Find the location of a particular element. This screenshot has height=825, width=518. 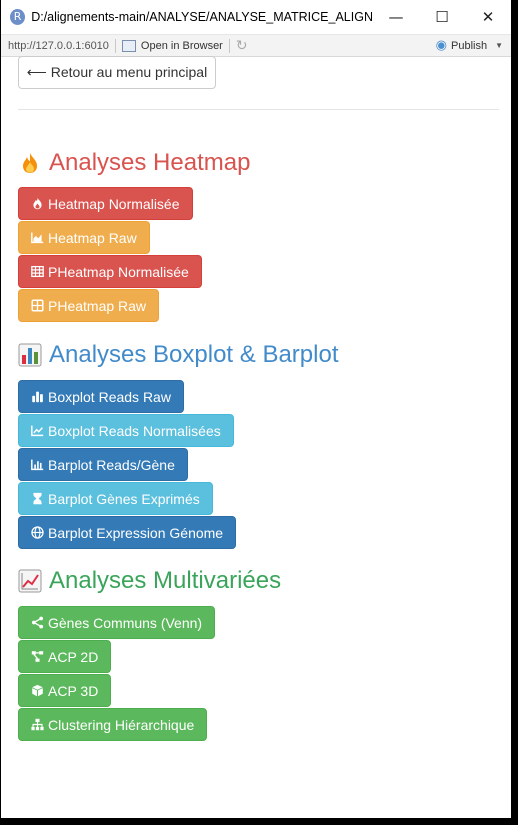

hourglass-icon is located at coordinates (37, 498).